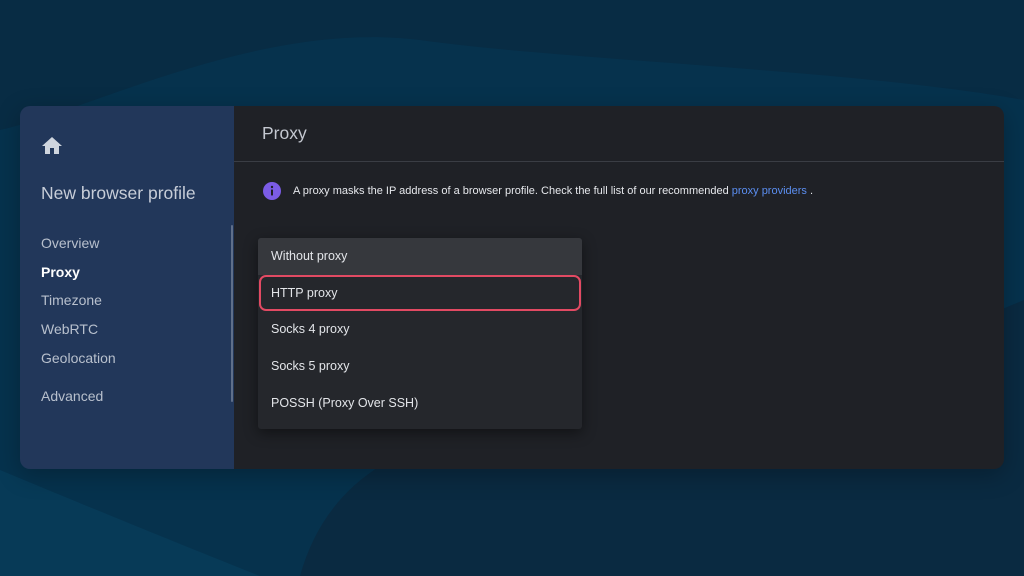  I want to click on proxy-providers-link: proxy providers, so click(769, 191).